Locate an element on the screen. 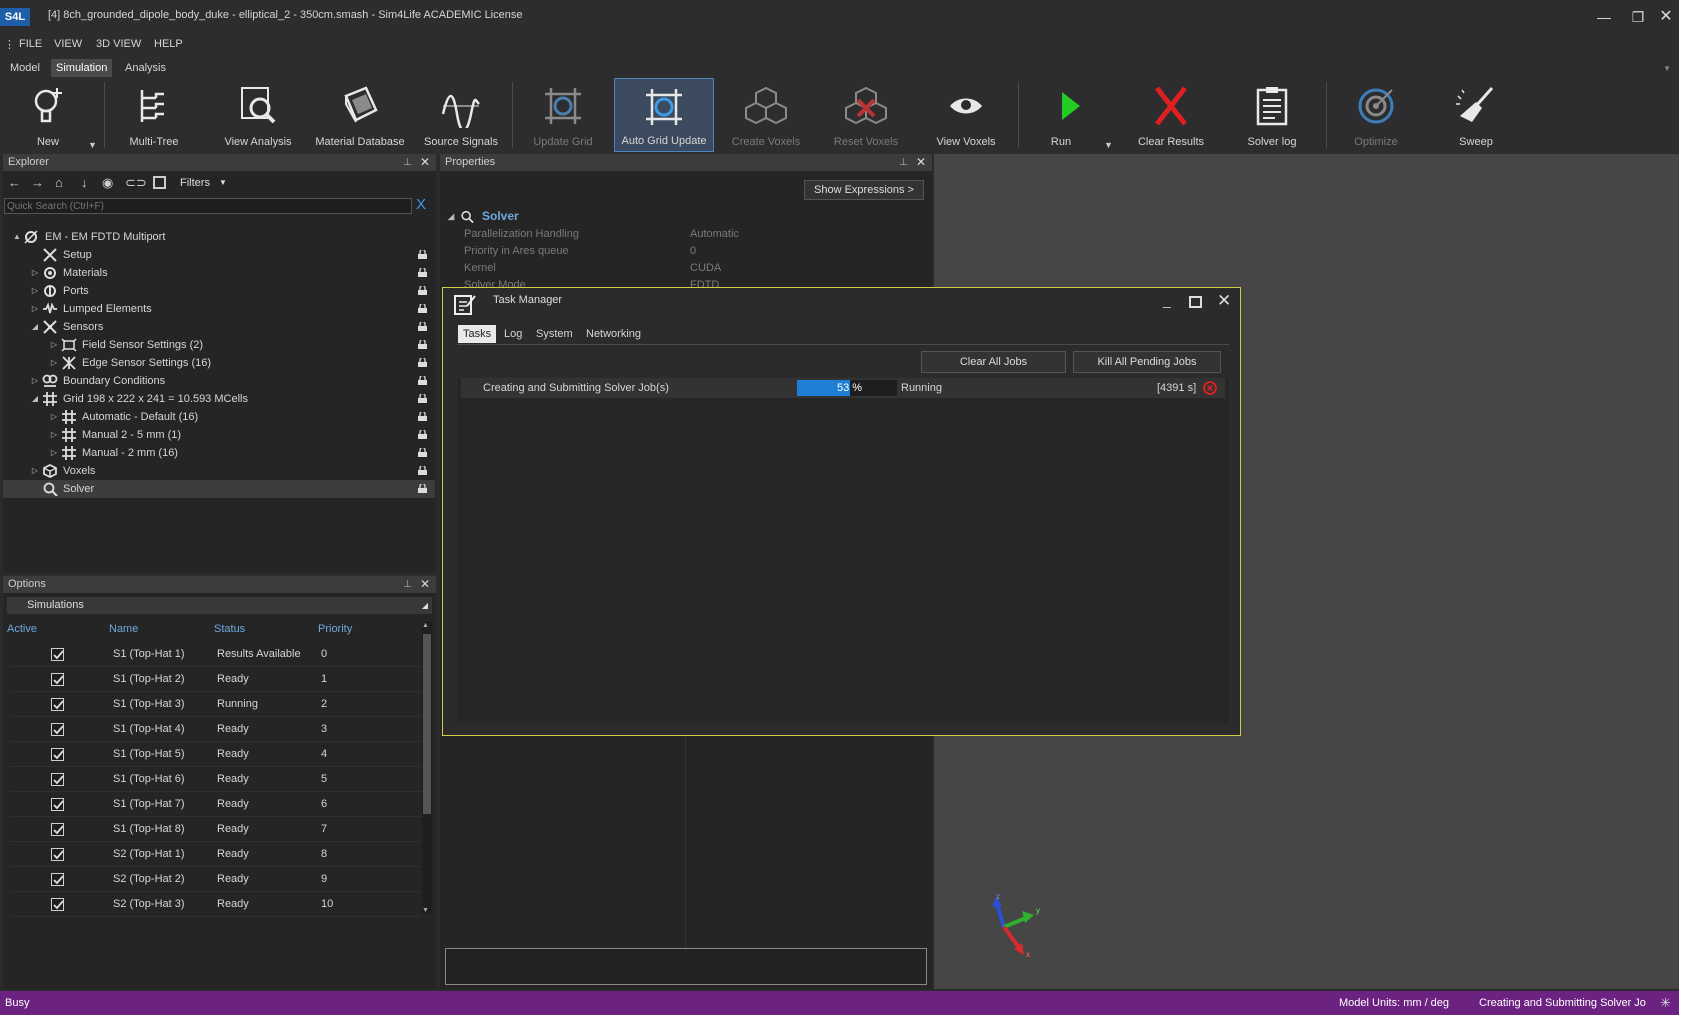  filters-button: Filters is located at coordinates (195, 183).